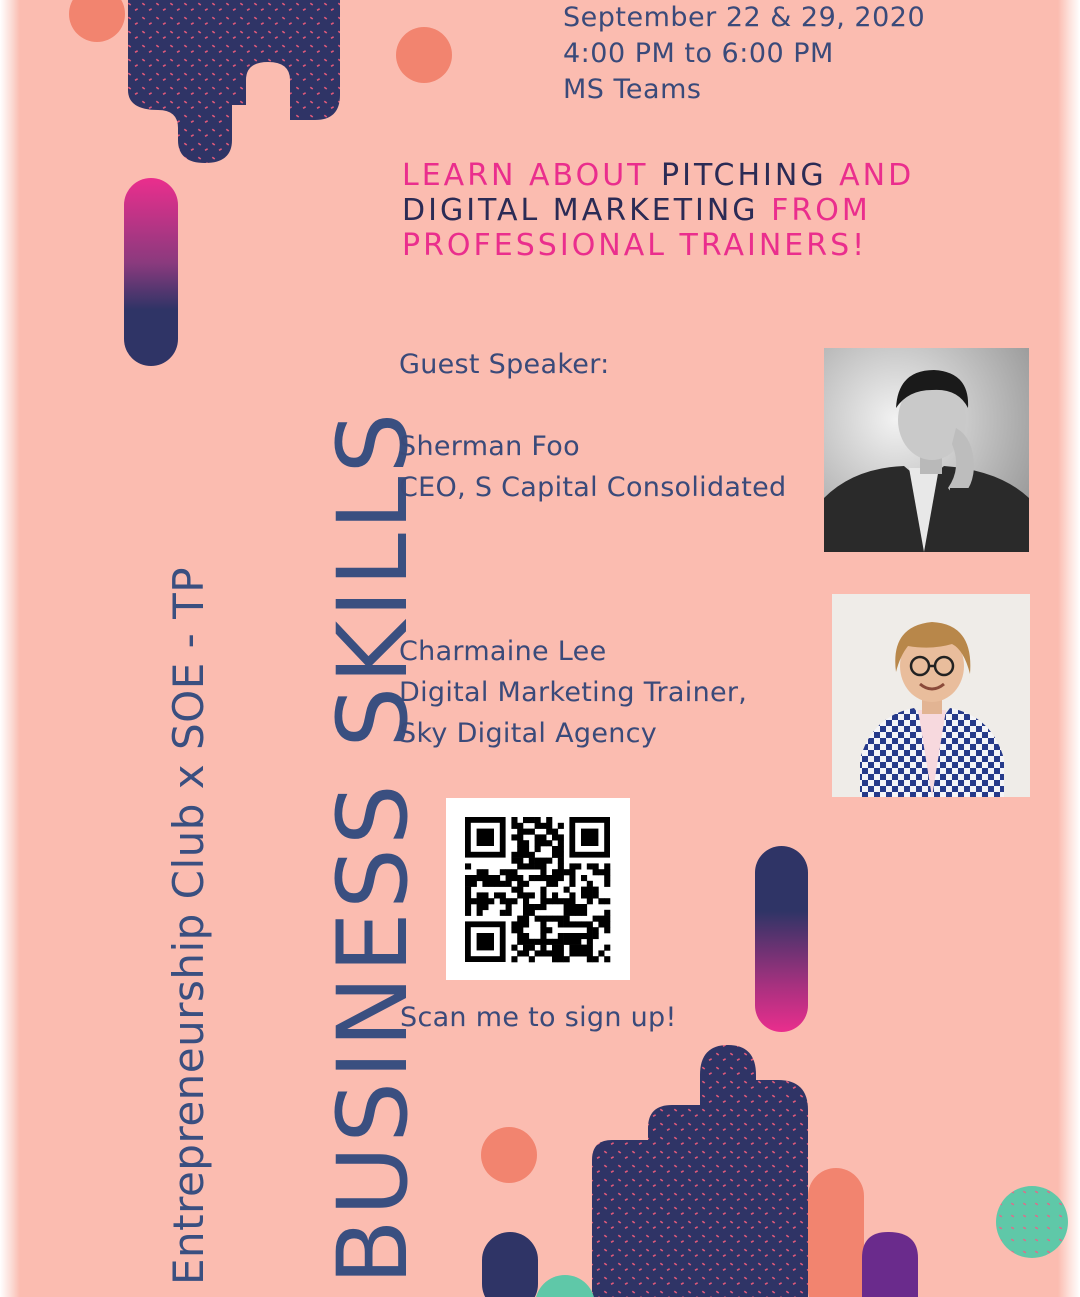  What do you see at coordinates (635, 245) in the screenshot?
I see `headline-part: PROFESSIONAL TRAINERS!` at bounding box center [635, 245].